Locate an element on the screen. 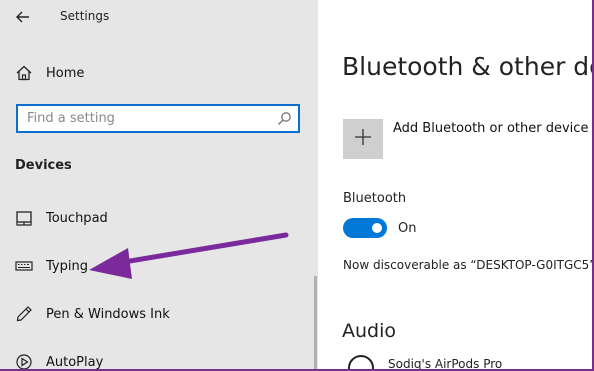 The width and height of the screenshot is (594, 371). add-device-button is located at coordinates (363, 139).